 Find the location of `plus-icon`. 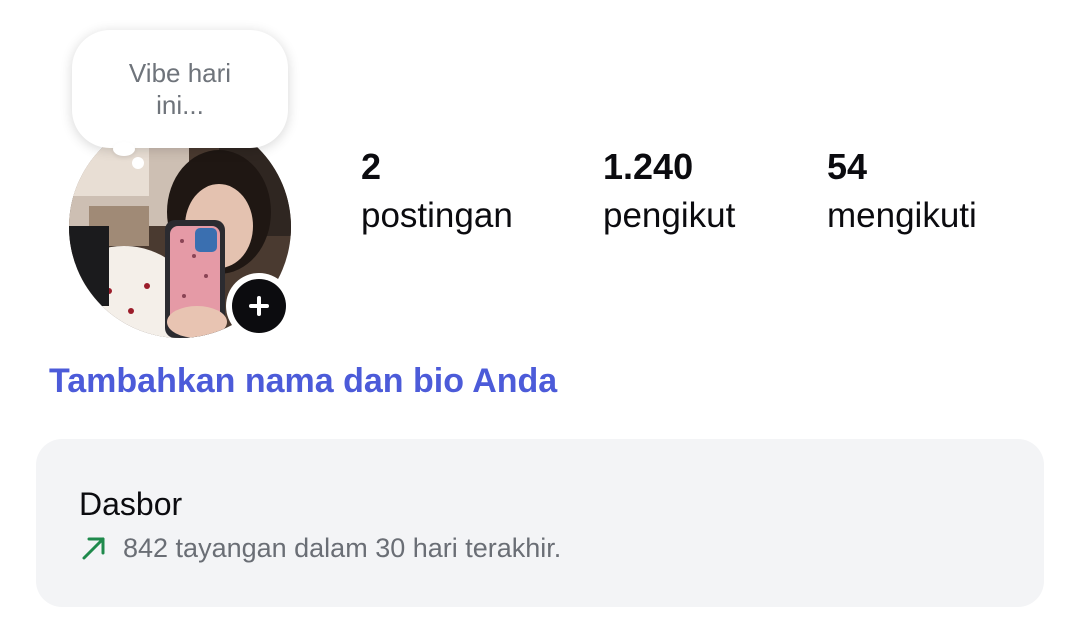

plus-icon is located at coordinates (259, 306).